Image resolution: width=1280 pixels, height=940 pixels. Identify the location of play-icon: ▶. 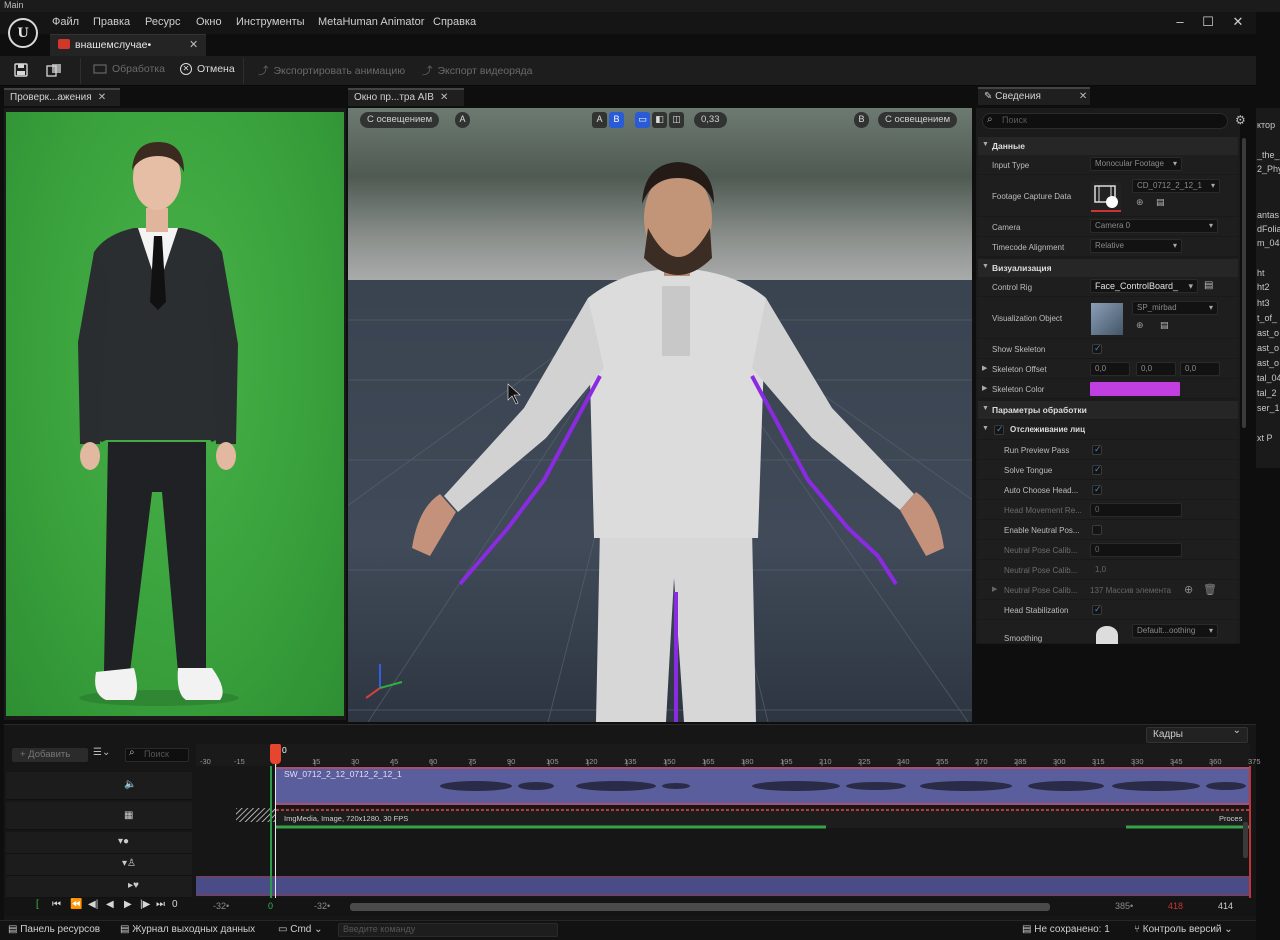
(128, 904).